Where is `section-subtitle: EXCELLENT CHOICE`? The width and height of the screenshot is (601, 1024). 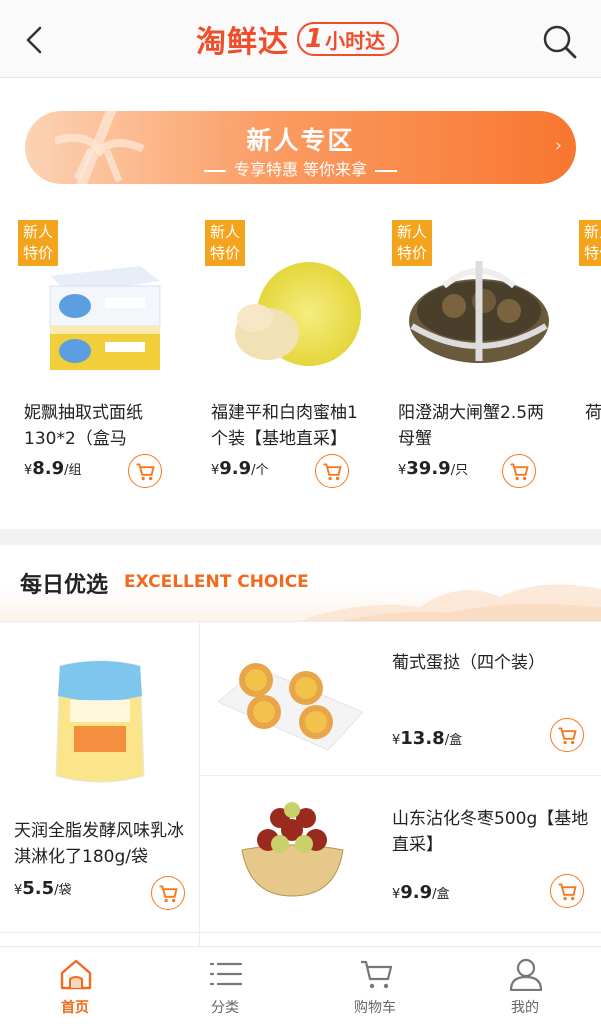
section-subtitle: EXCELLENT CHOICE is located at coordinates (216, 582).